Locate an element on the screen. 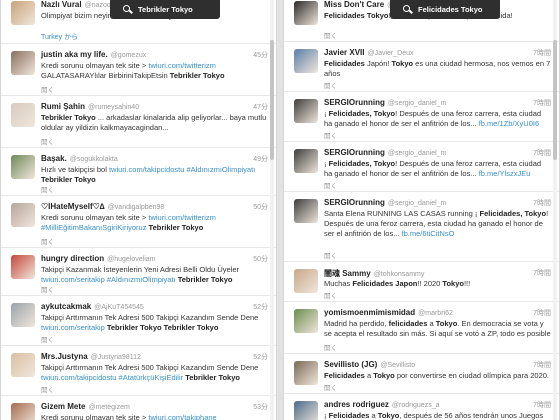 The height and width of the screenshot is (420, 560). timestamp: 53分 is located at coordinates (260, 407).